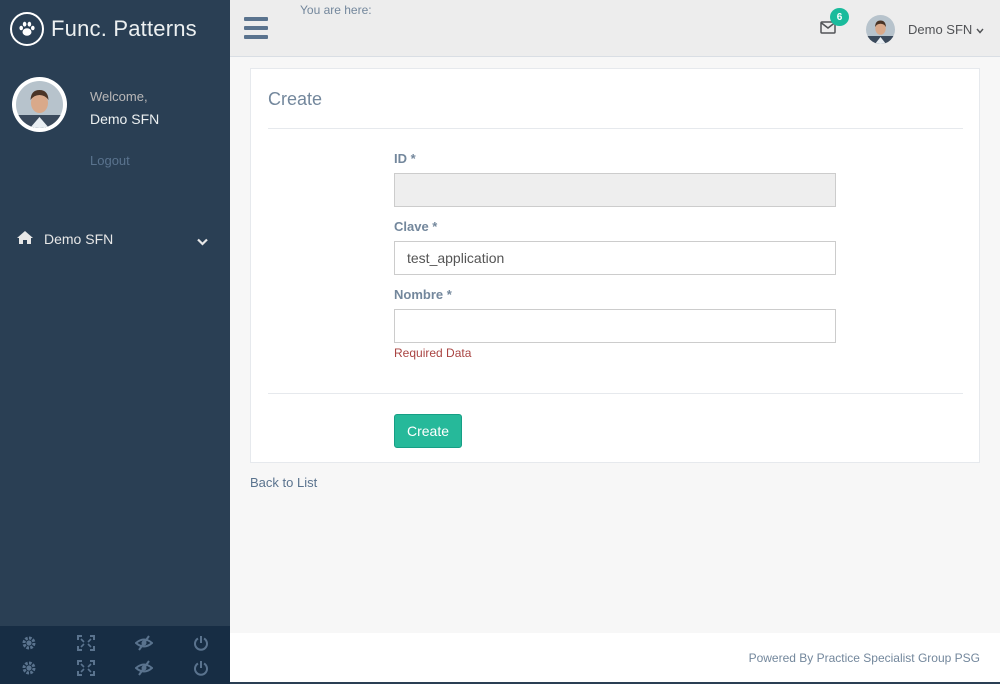  What do you see at coordinates (110, 160) in the screenshot?
I see `logout-link: Logout` at bounding box center [110, 160].